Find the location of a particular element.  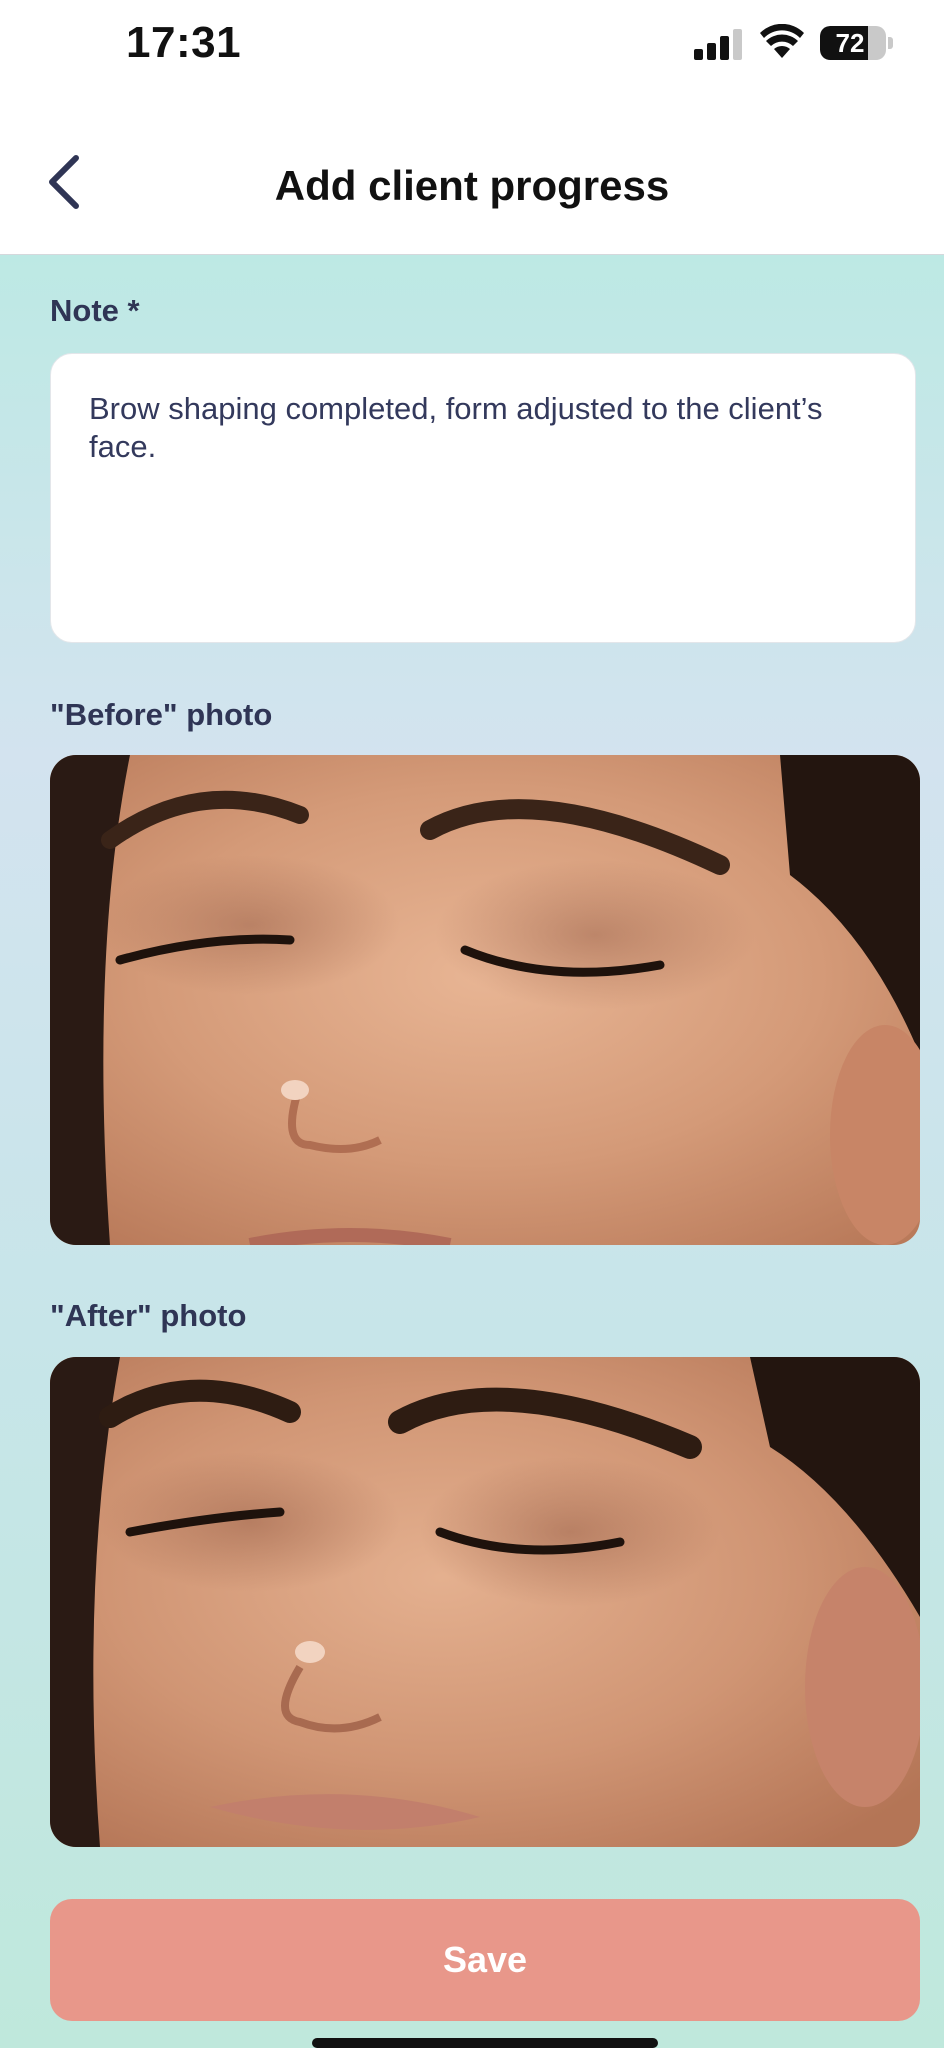

battery-icon: 72 is located at coordinates (853, 43).